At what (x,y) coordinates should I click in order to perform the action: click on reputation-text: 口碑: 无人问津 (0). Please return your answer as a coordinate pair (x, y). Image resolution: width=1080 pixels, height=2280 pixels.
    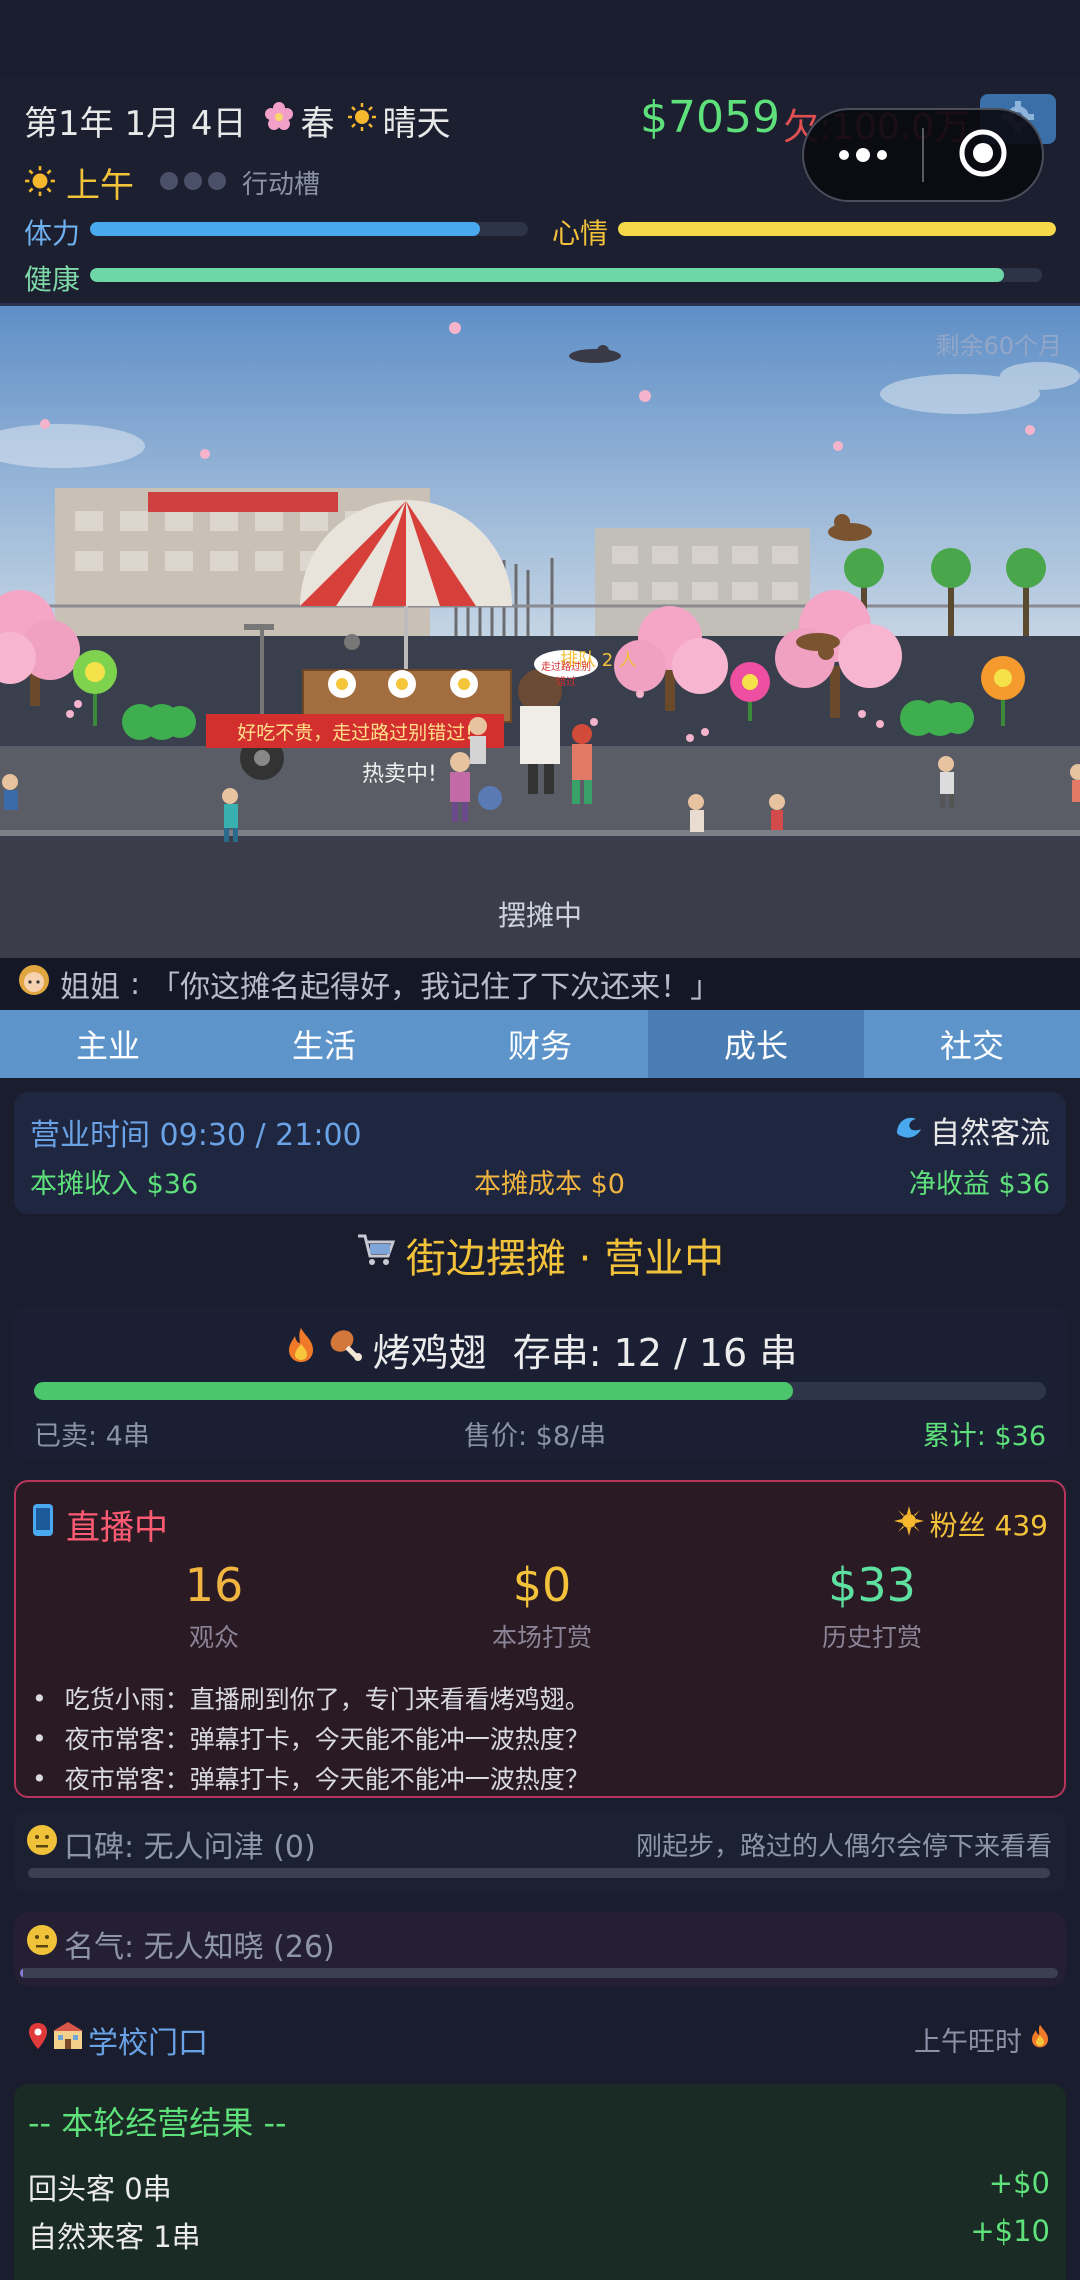
    Looking at the image, I should click on (190, 1847).